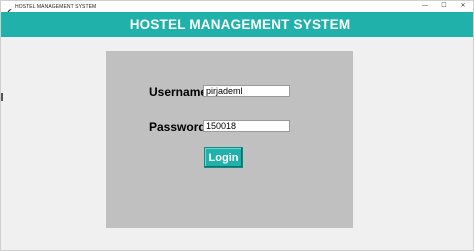  Describe the element at coordinates (223, 157) in the screenshot. I see `login-button: Login` at that location.